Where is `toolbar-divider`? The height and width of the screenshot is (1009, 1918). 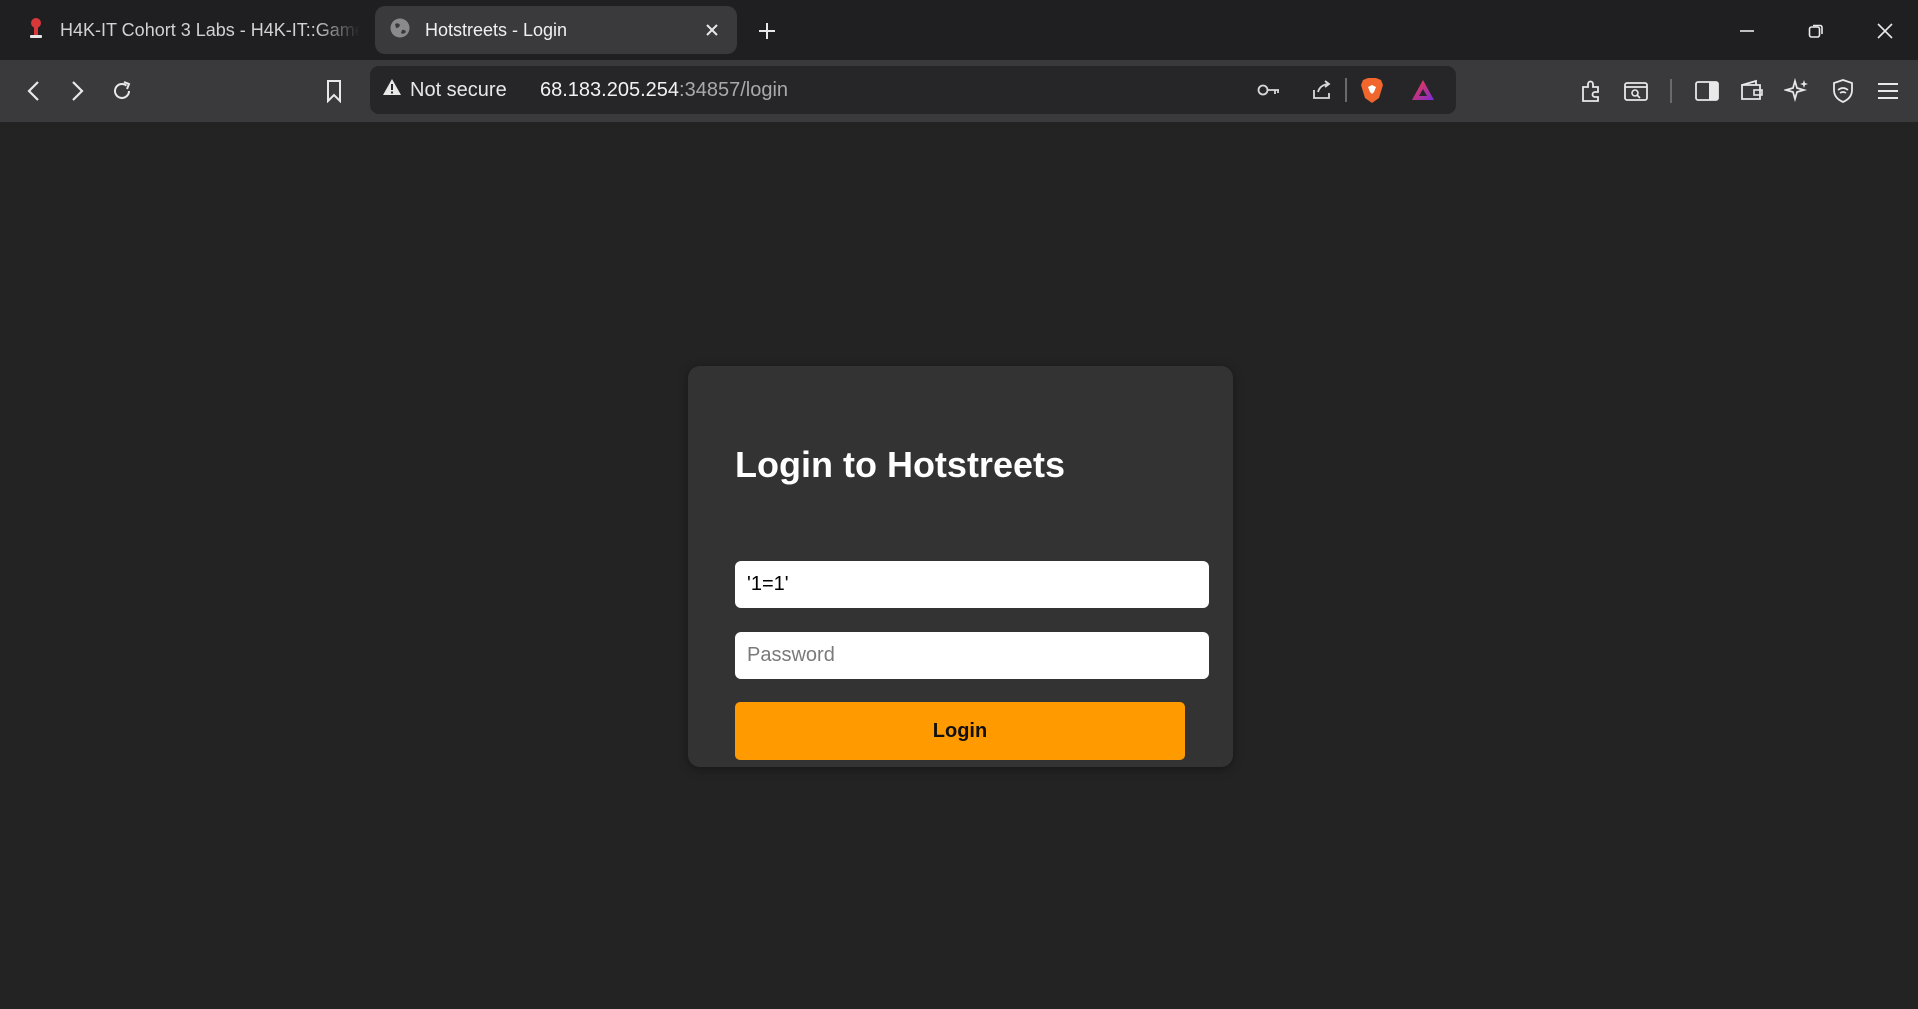 toolbar-divider is located at coordinates (1671, 91).